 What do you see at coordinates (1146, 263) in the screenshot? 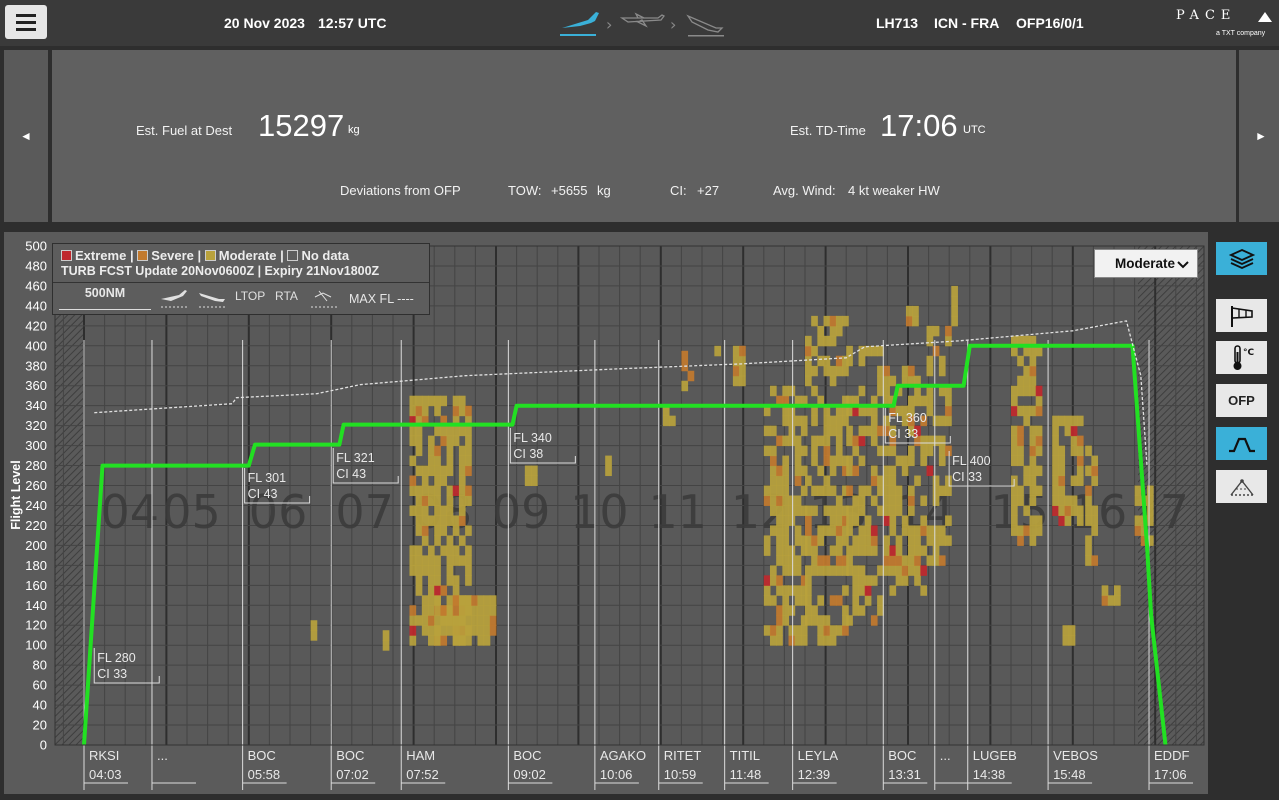
I see `severity-dropdown: Moderate` at bounding box center [1146, 263].